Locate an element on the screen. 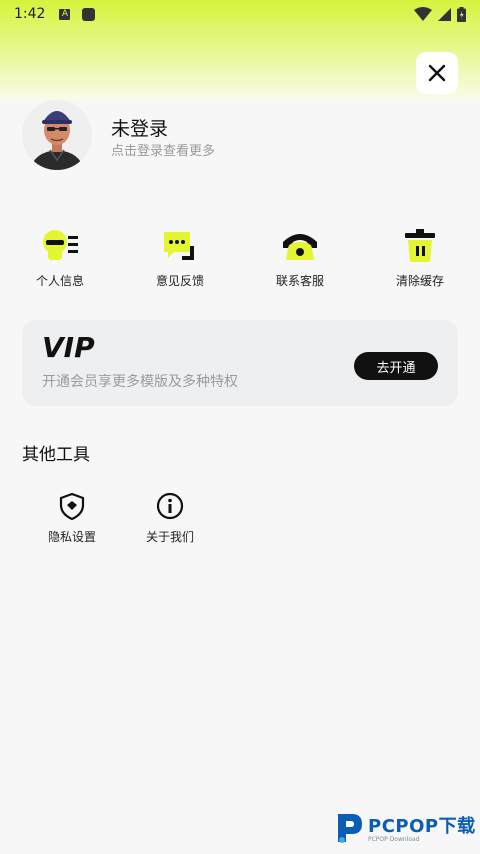 This screenshot has height=854, width=480. avatar-illustration is located at coordinates (57, 135).